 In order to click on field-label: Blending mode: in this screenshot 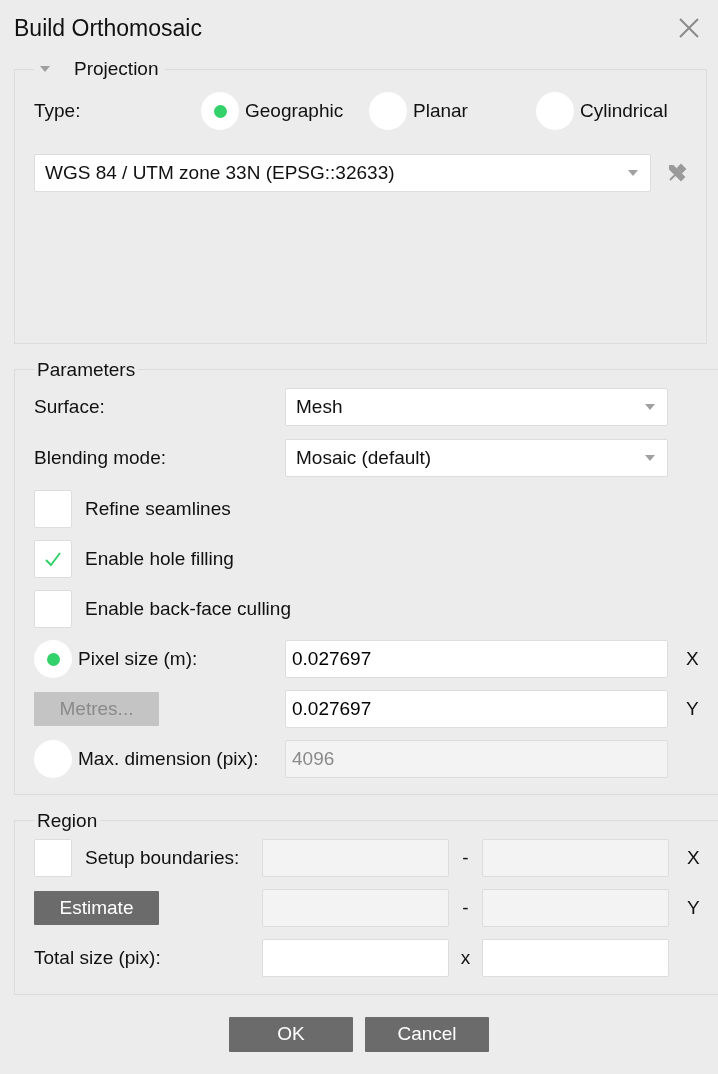, I will do `click(101, 457)`.